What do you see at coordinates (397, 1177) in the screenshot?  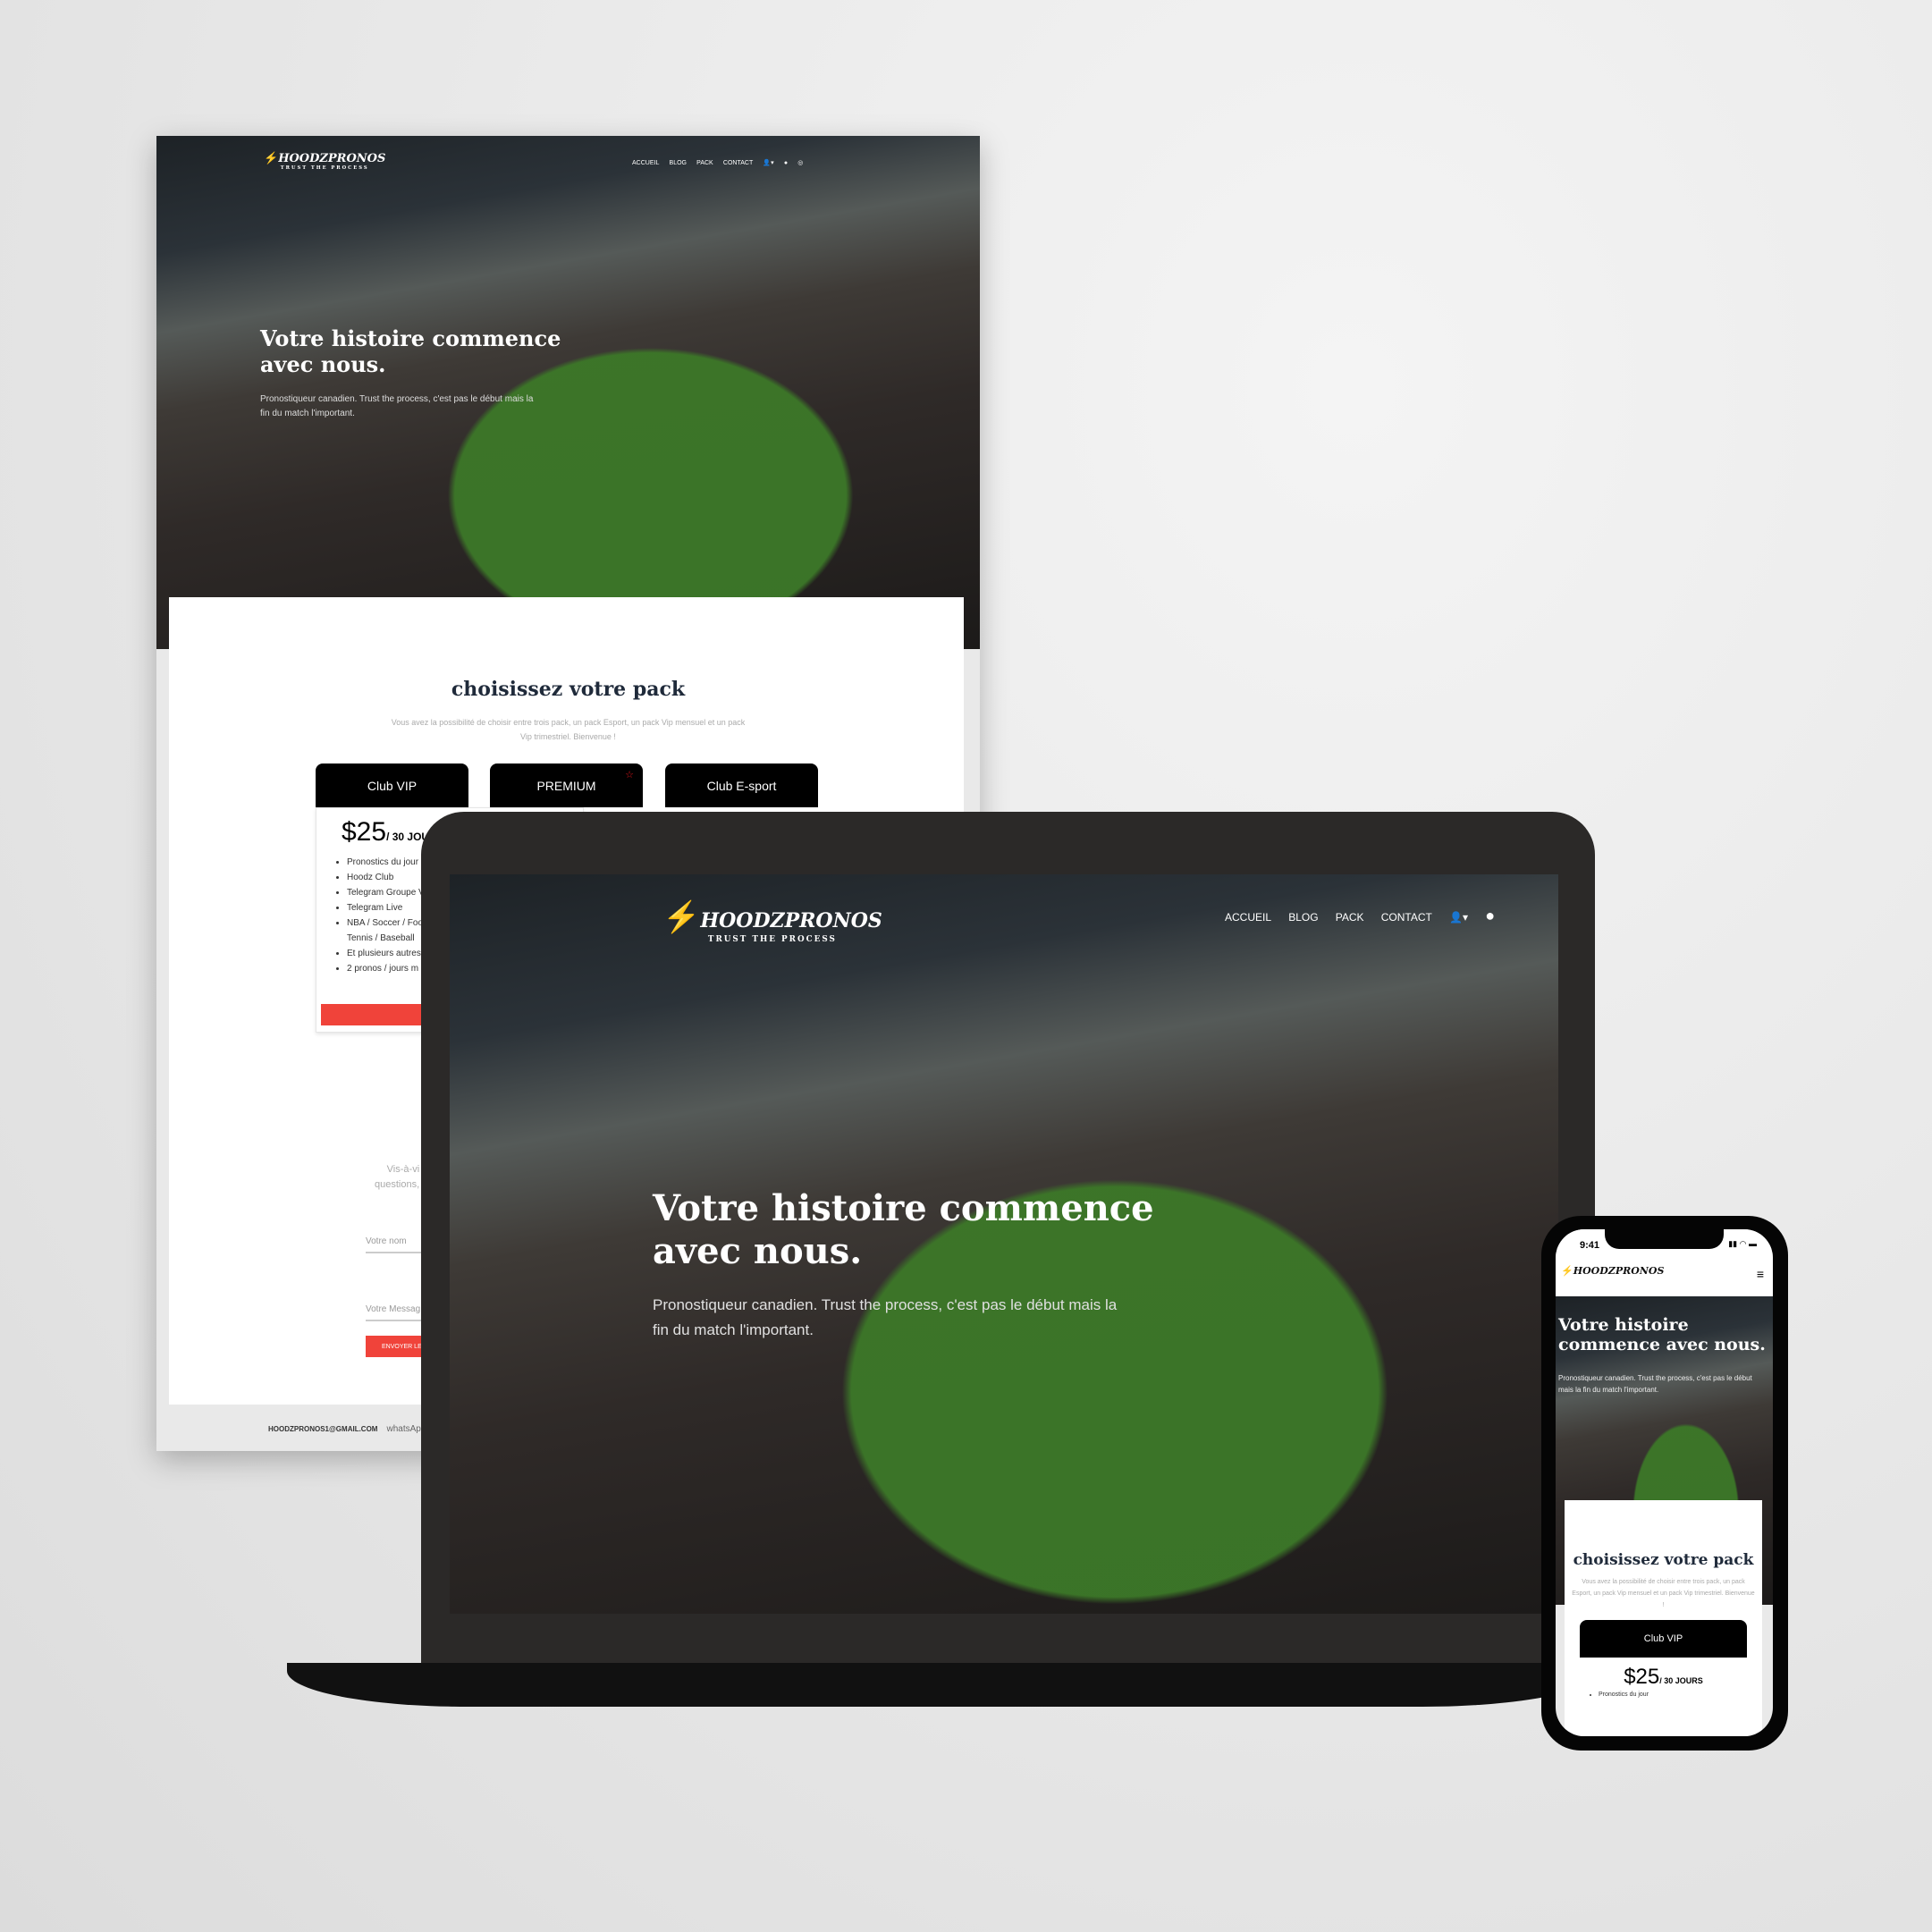 I see `contact-intro: Vis-à-vi questions,` at bounding box center [397, 1177].